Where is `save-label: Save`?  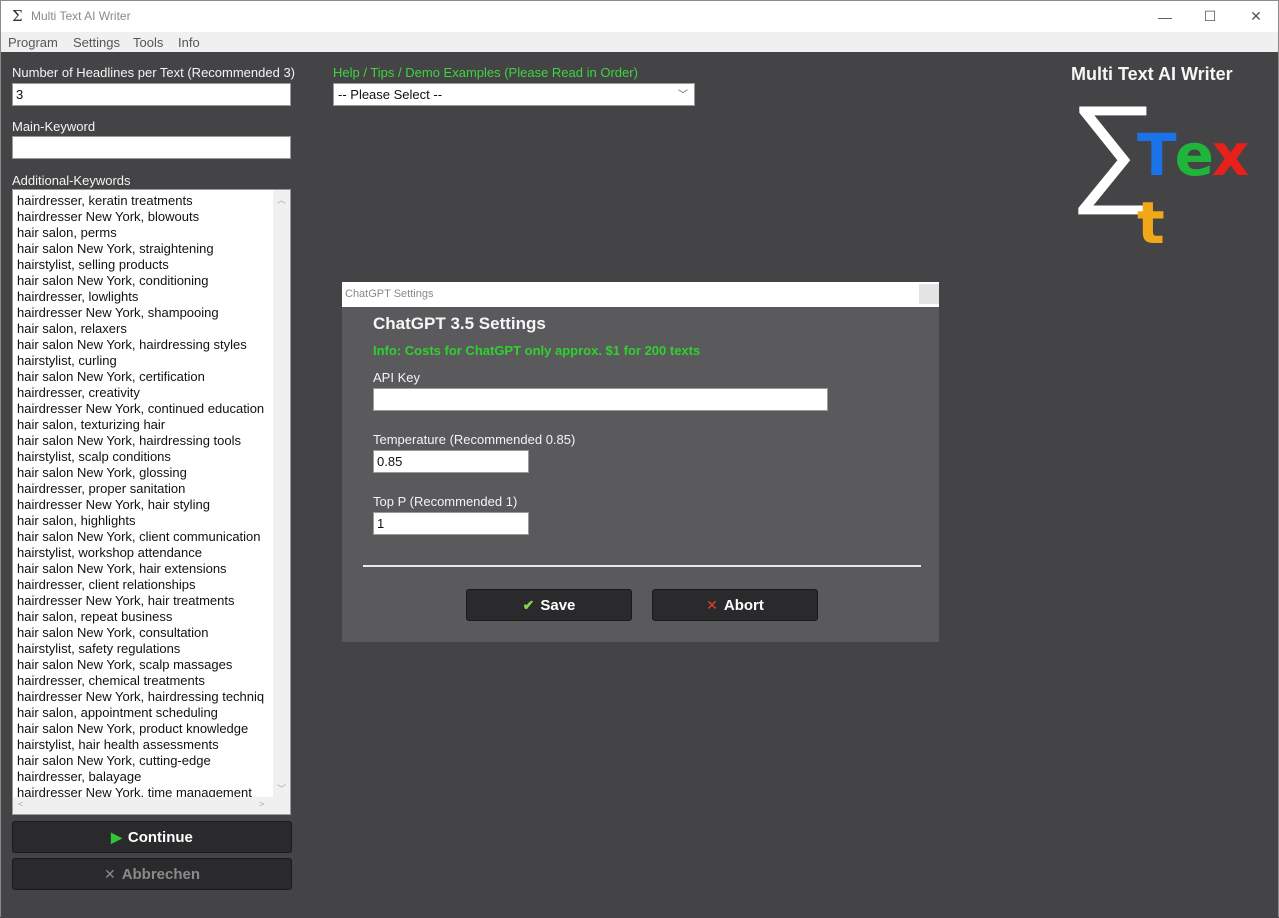
save-label: Save is located at coordinates (558, 605).